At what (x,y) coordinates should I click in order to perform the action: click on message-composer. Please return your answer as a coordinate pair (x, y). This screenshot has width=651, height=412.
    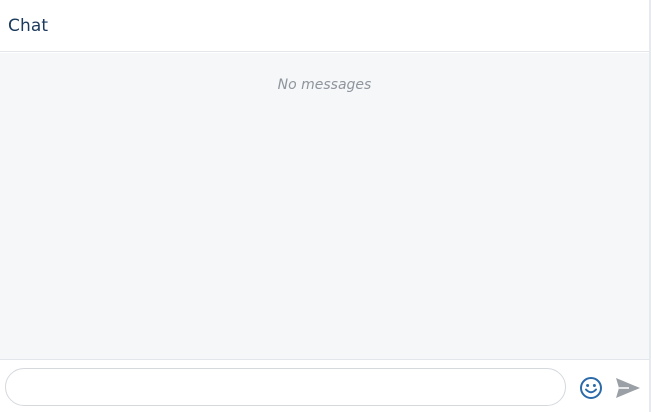
    Looking at the image, I should click on (324, 386).